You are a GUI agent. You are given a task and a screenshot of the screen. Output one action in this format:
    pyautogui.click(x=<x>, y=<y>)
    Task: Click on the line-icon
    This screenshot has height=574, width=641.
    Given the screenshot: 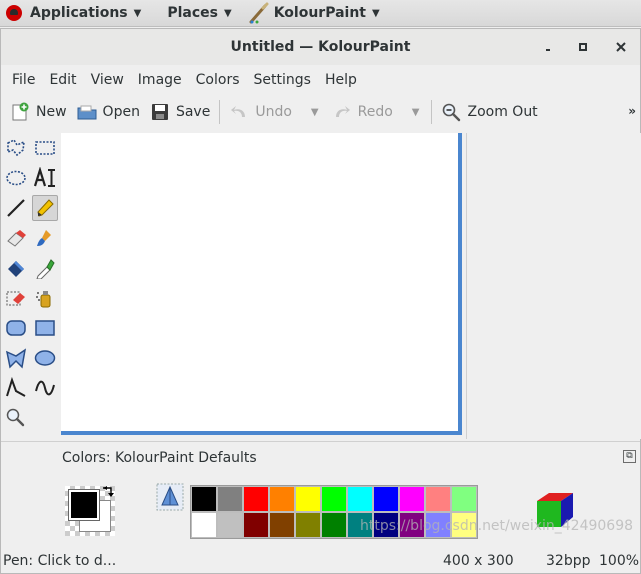 What is the action you would take?
    pyautogui.click(x=16, y=208)
    